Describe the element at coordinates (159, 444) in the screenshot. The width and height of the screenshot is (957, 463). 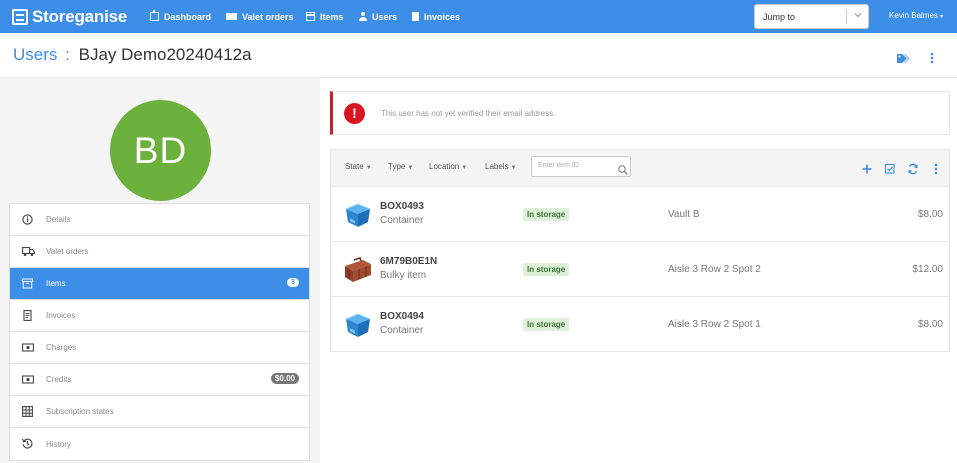
I see `menu-item-history: History` at that location.